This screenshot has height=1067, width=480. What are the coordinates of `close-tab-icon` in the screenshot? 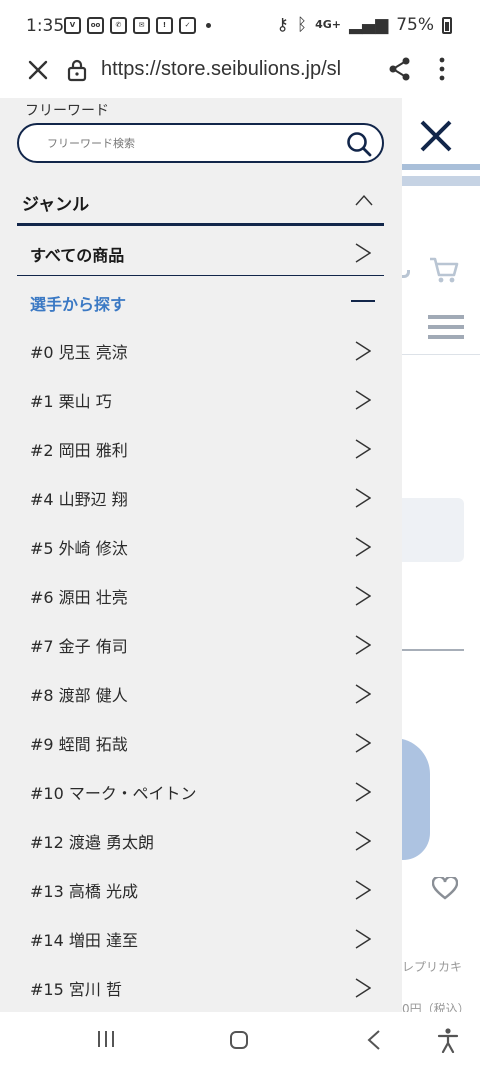 It's located at (38, 70).